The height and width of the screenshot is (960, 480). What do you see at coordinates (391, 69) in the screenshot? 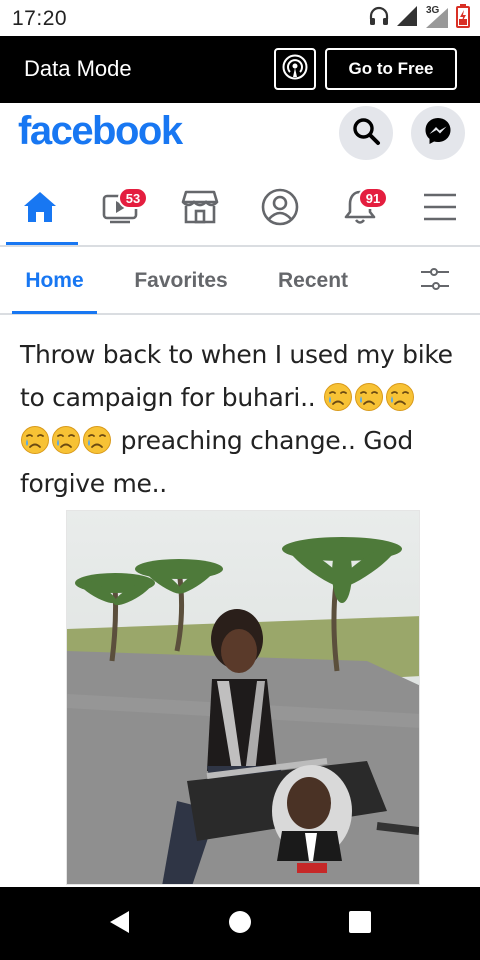
I see `go-to-free-button: Go to Free` at bounding box center [391, 69].